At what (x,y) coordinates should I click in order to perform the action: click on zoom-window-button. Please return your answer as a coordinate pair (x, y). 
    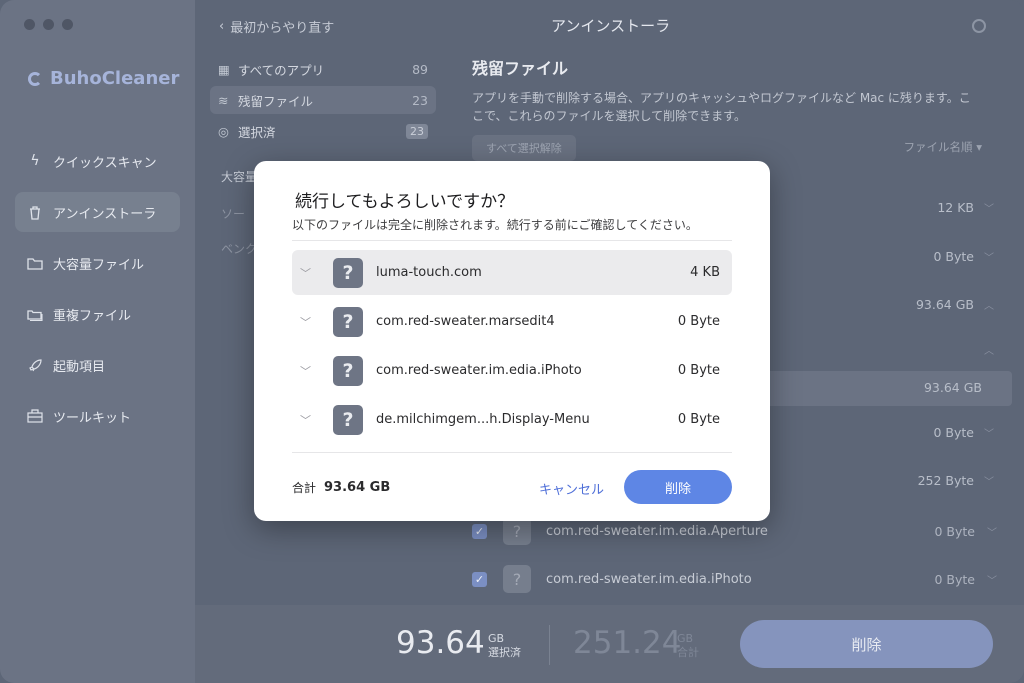
    Looking at the image, I should click on (67, 24).